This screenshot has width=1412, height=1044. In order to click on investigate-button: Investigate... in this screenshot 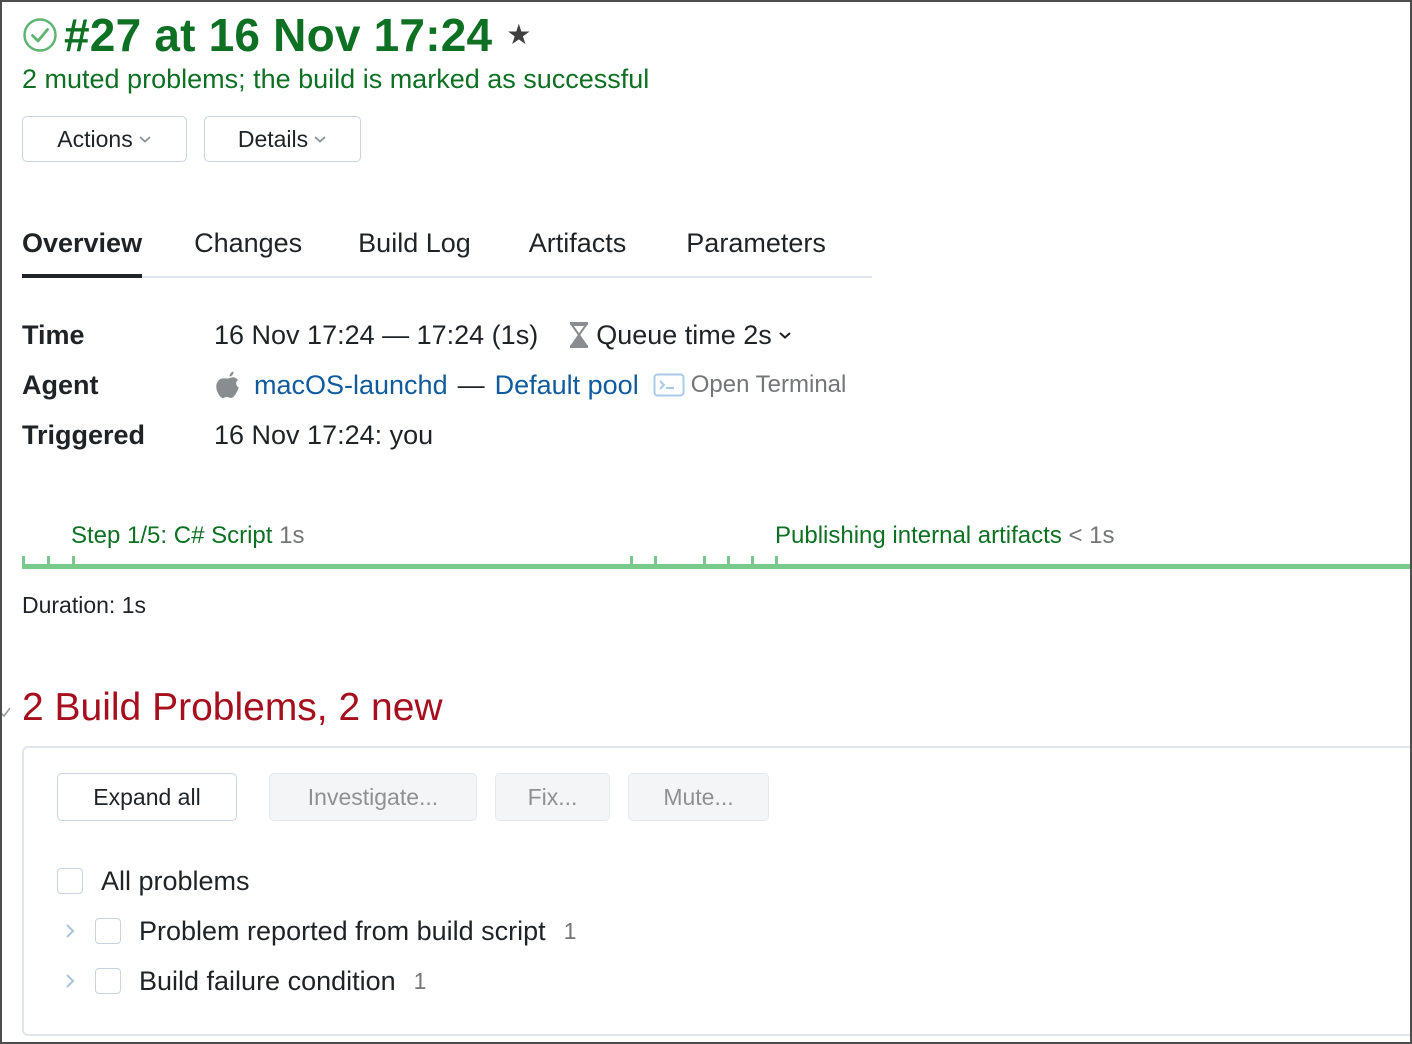, I will do `click(373, 797)`.